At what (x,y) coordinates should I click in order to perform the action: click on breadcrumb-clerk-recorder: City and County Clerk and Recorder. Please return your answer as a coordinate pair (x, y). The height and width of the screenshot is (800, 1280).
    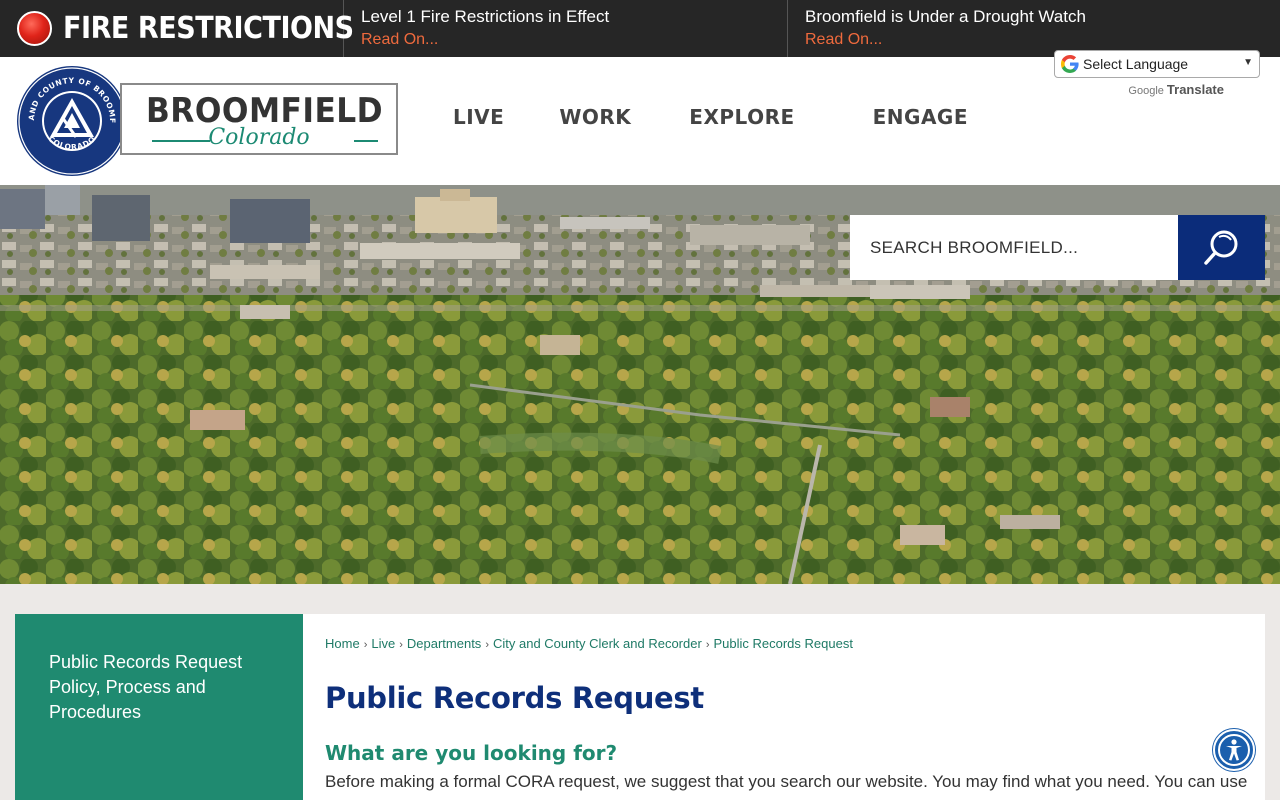
    Looking at the image, I should click on (597, 643).